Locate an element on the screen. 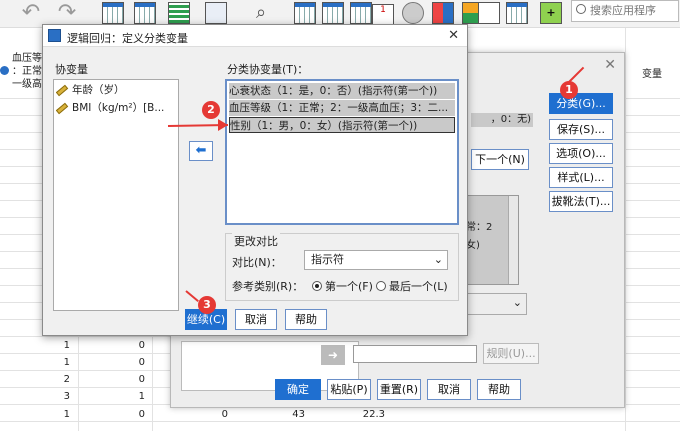 The height and width of the screenshot is (431, 680). dialog-titlebar: 逻辑回归：定义分类变量 ✕ is located at coordinates (255, 36).